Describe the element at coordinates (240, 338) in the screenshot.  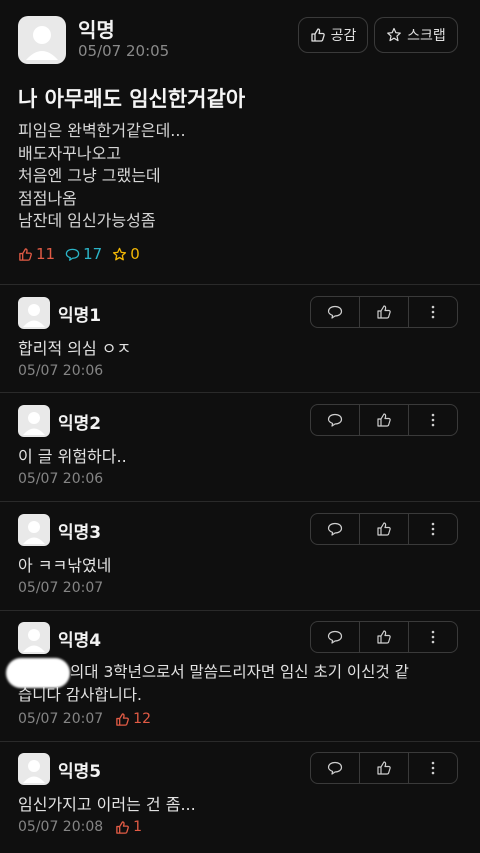
I see `comment: 익명1 합리적 의심 ㅇㅈ 05/07 20:06` at that location.